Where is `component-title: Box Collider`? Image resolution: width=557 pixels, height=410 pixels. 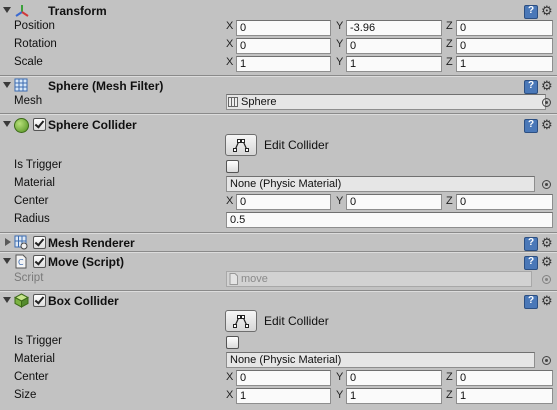 component-title: Box Collider is located at coordinates (83, 301).